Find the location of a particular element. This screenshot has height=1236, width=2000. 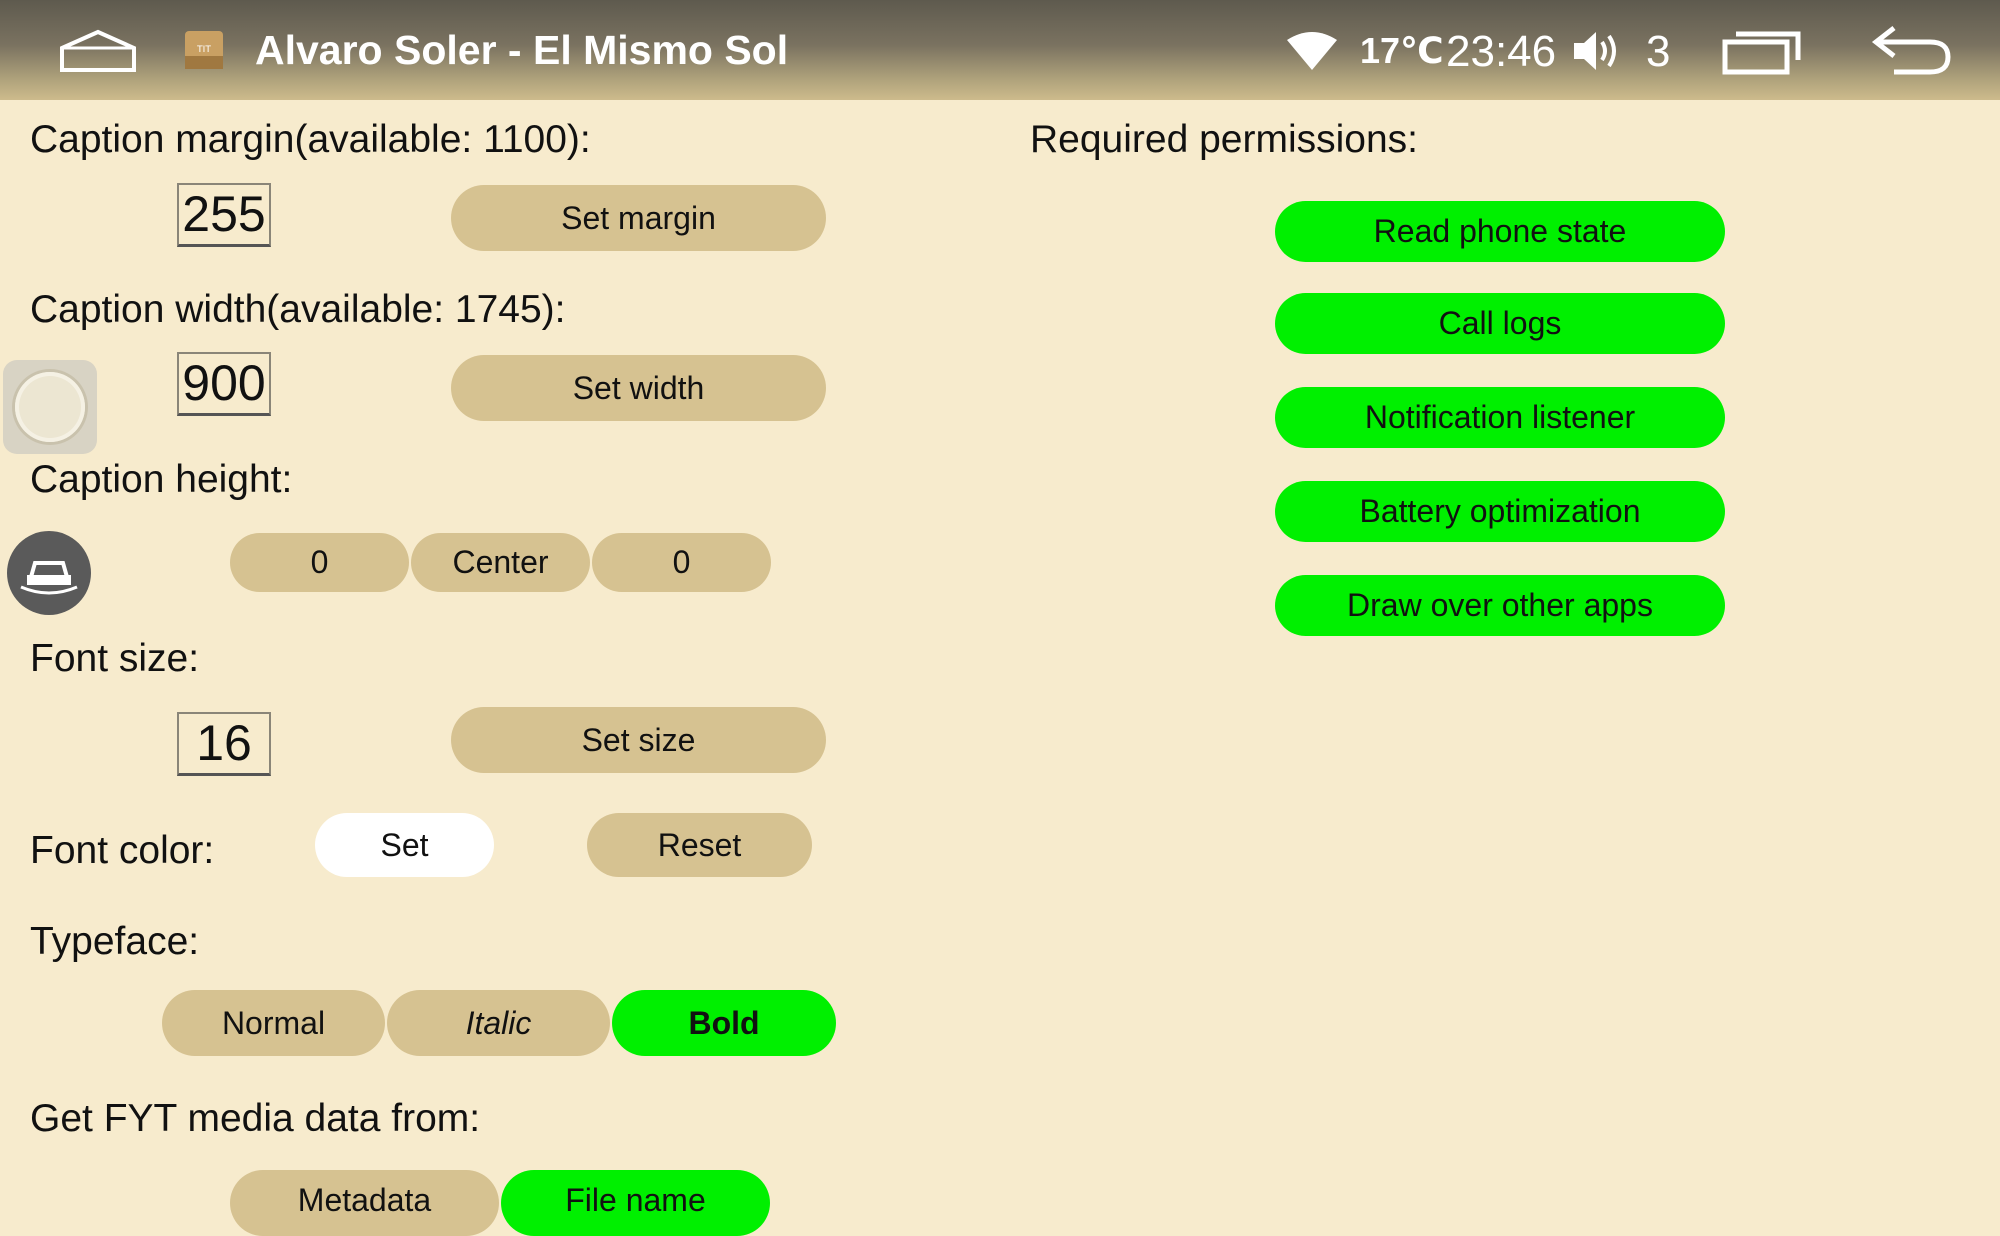

caption-width-label: Caption width(available: 1745): is located at coordinates (298, 309).